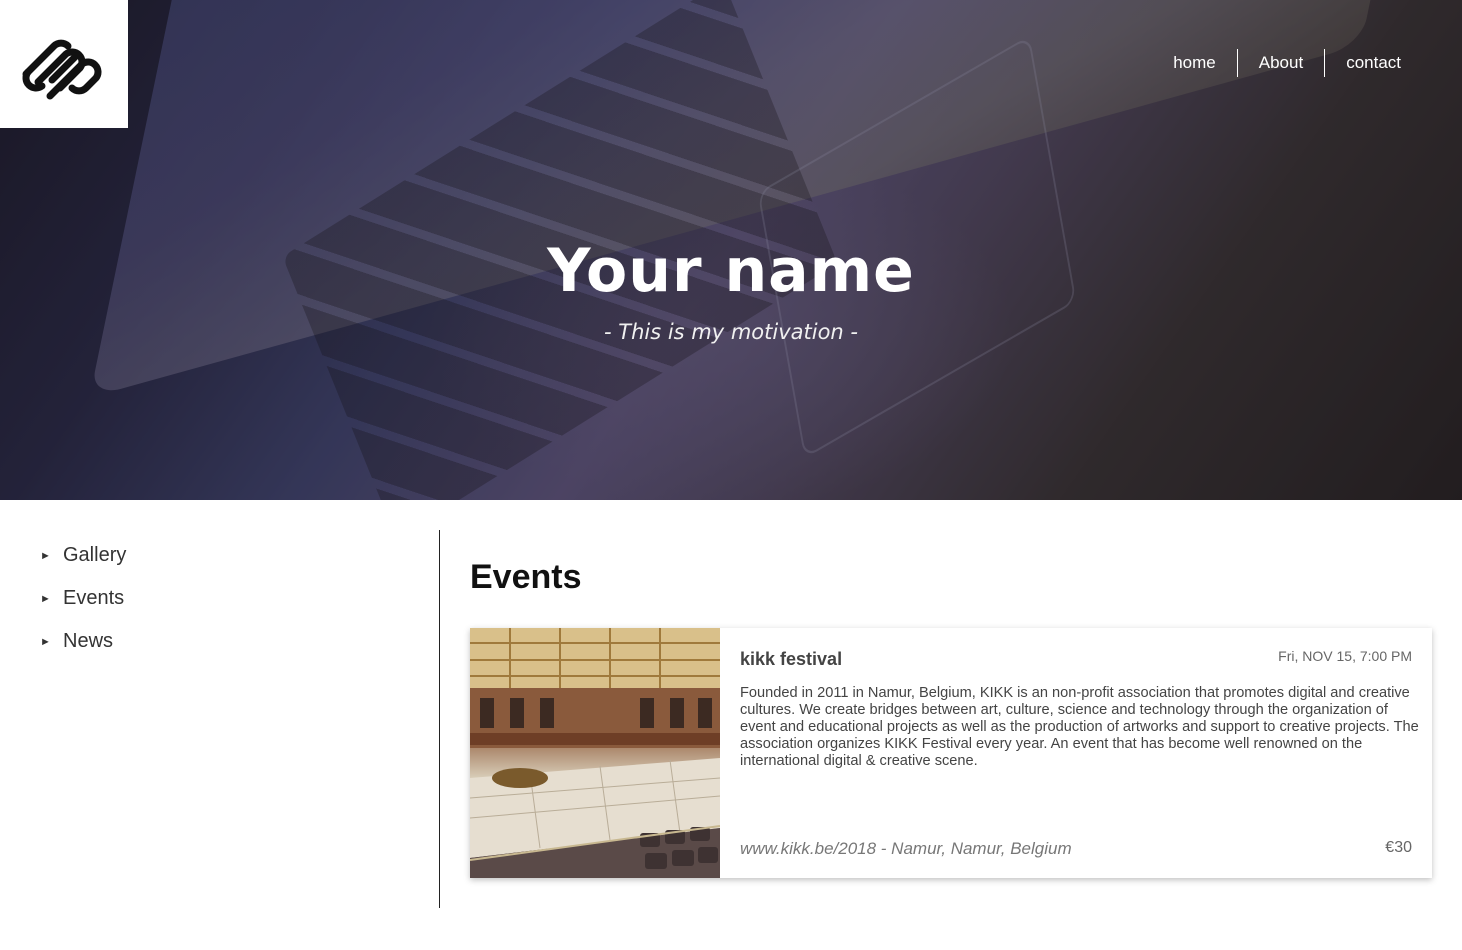  I want to click on sidebar-item-gallery: ► Gallery, so click(83, 555).